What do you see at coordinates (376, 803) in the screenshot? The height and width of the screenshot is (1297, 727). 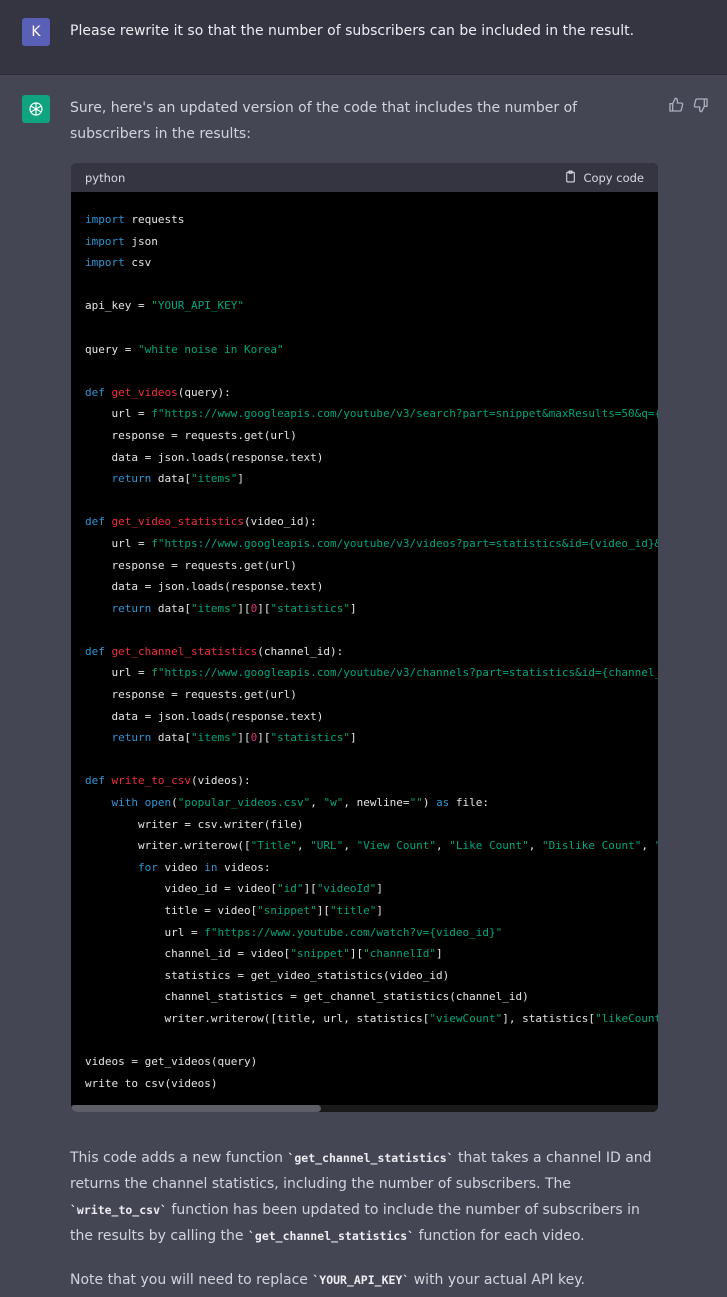 I see `code-token: , newline=` at bounding box center [376, 803].